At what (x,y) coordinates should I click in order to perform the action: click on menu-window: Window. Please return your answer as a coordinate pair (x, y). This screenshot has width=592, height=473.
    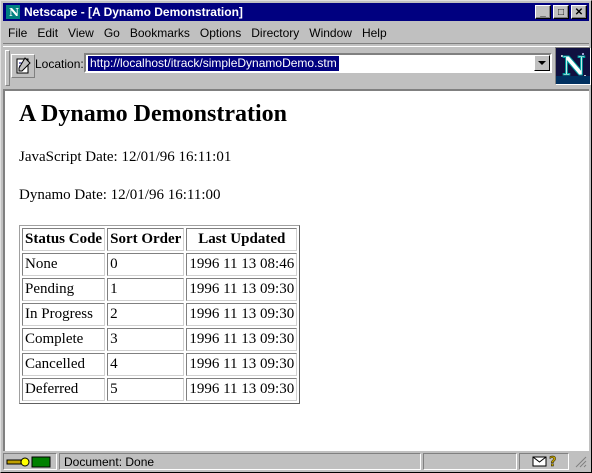
    Looking at the image, I should click on (330, 33).